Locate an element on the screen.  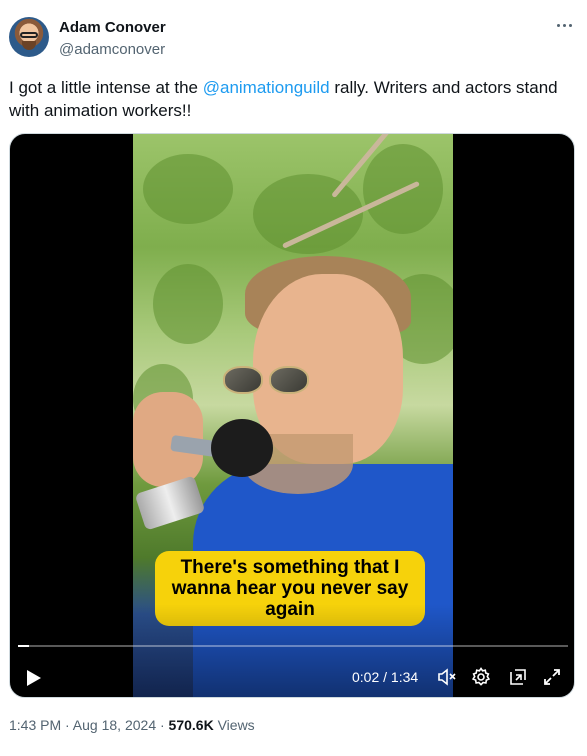
mention-link: @animationguild is located at coordinates (266, 87).